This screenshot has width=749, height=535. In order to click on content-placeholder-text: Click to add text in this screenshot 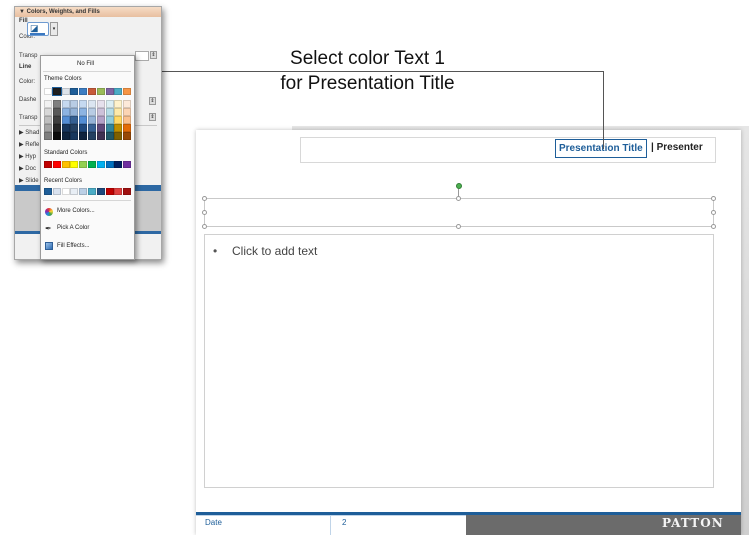, I will do `click(274, 251)`.